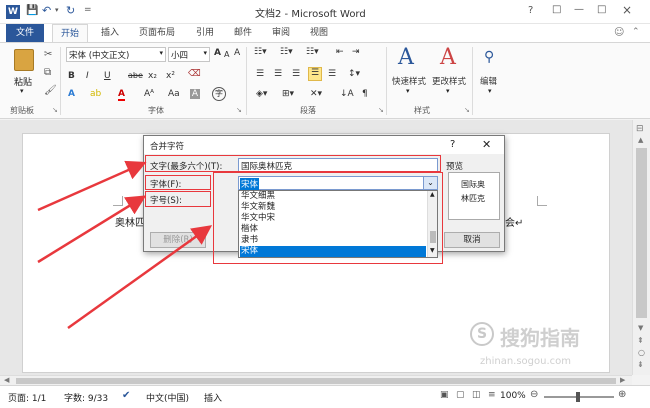  I want to click on annotation-arrows, so click(125, 245).